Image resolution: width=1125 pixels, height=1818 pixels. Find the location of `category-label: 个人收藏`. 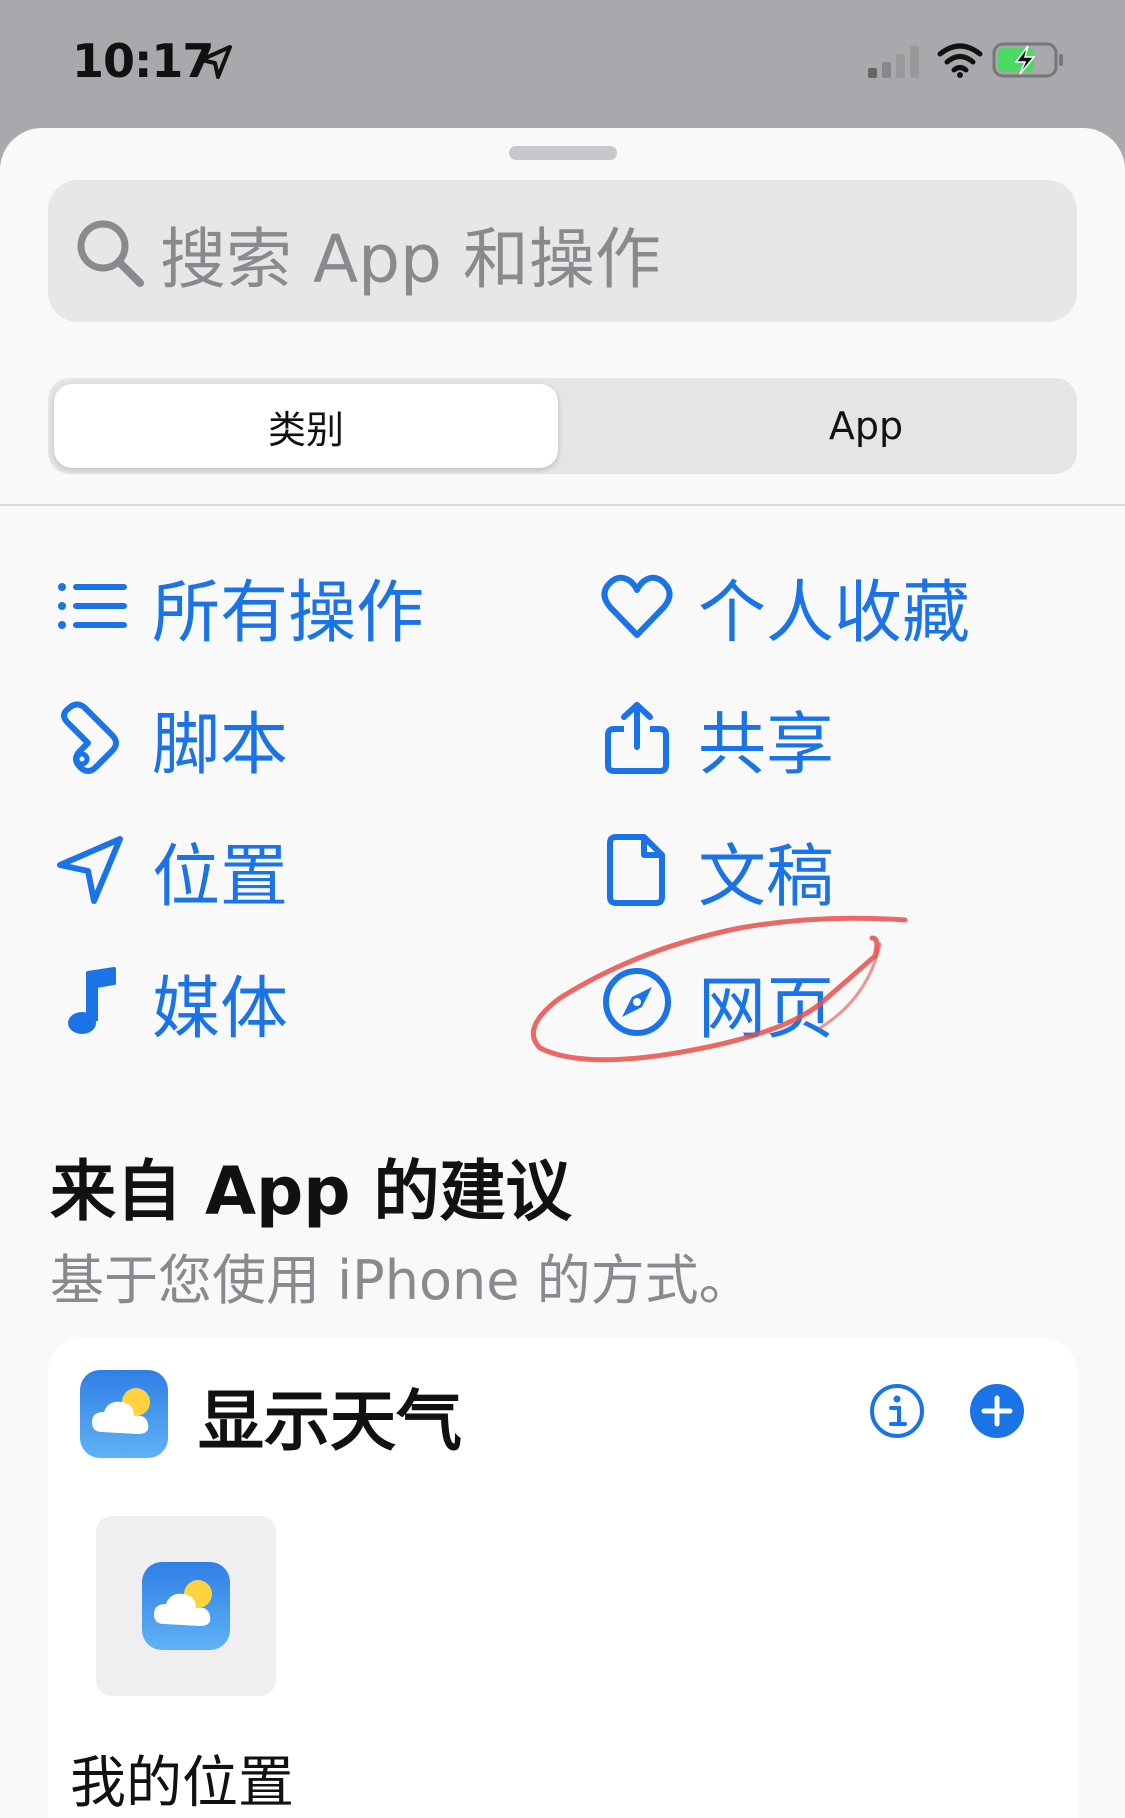

category-label: 个人收藏 is located at coordinates (834, 613).